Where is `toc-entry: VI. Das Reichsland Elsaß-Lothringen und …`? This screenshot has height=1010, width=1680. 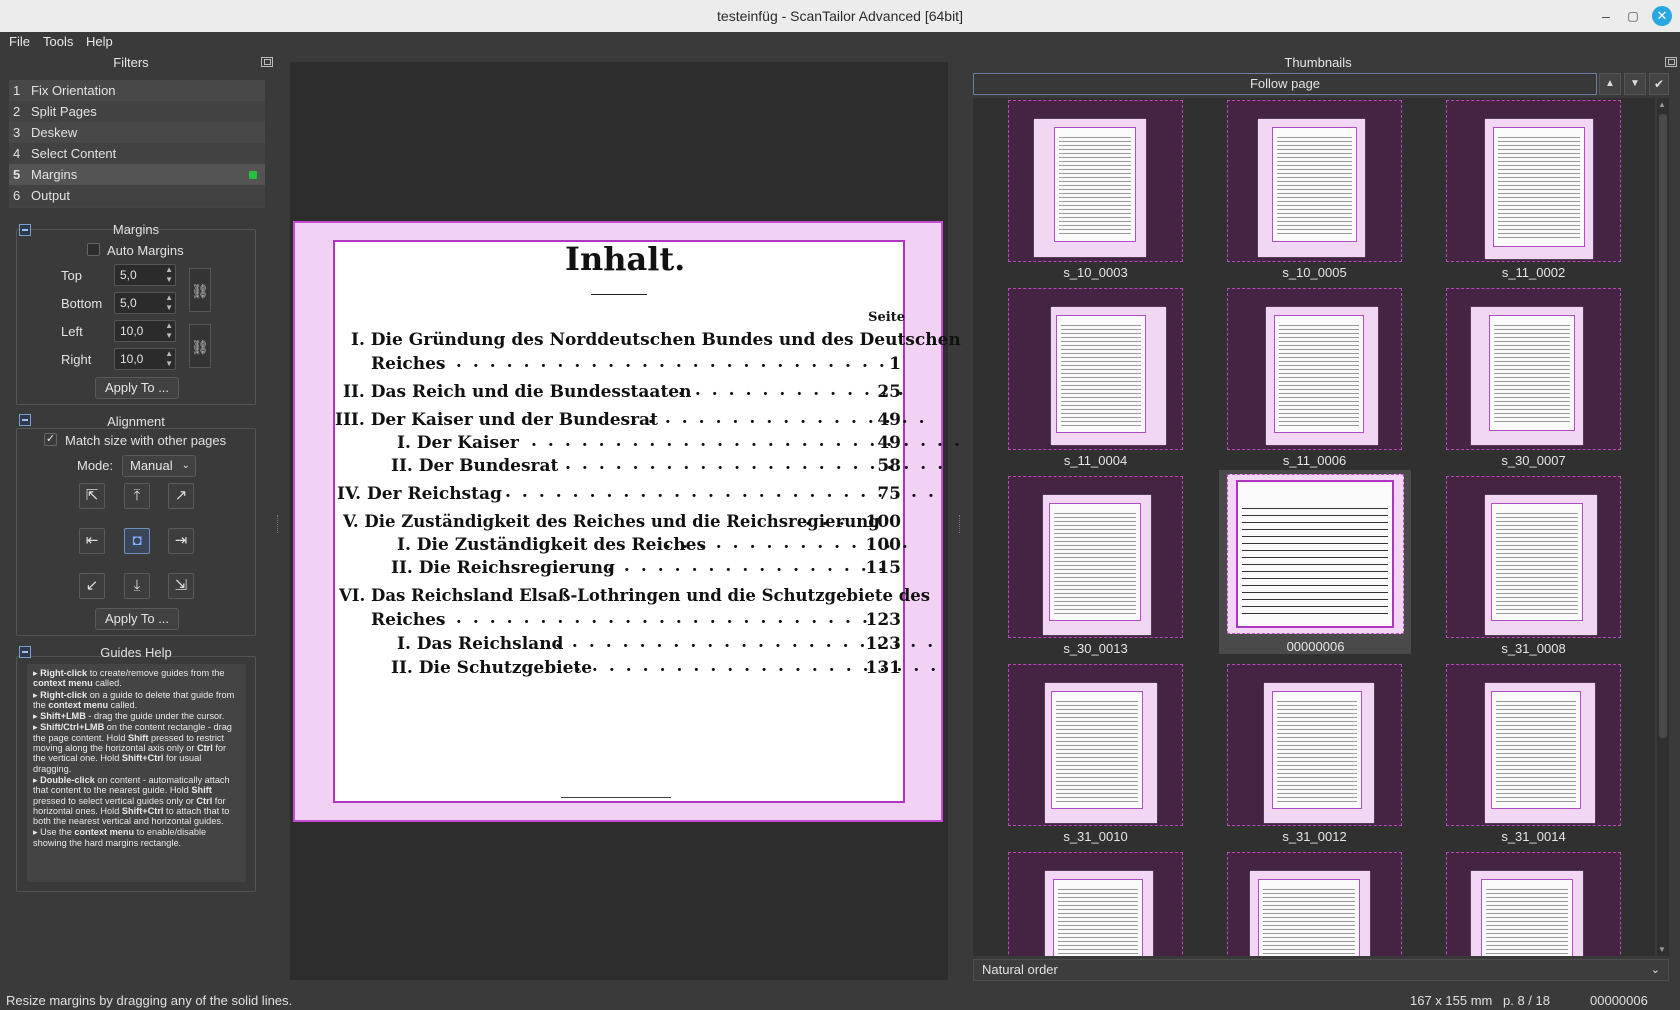
toc-entry: VI. Das Reichsland Elsaß-Lothringen und … is located at coordinates (635, 595).